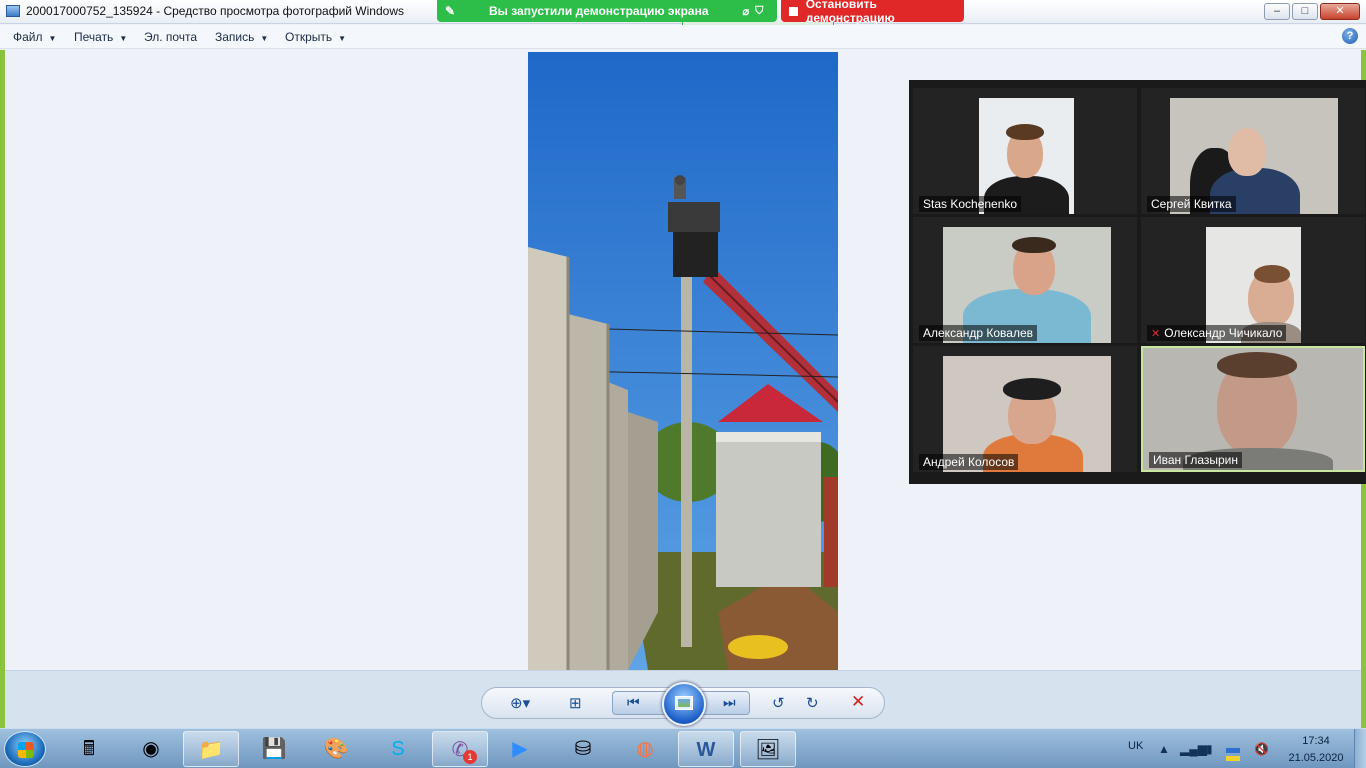 The height and width of the screenshot is (768, 1366). What do you see at coordinates (1156, 334) in the screenshot?
I see `muted-mic-icon: ✕` at bounding box center [1156, 334].